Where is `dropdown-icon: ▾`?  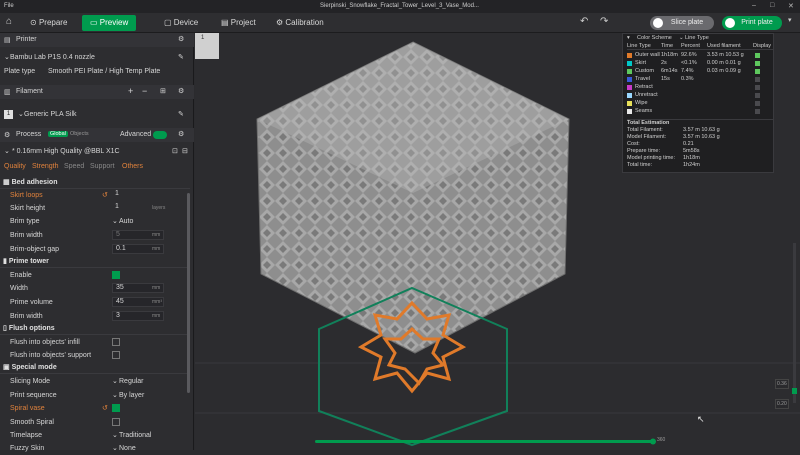
dropdown-icon: ▾ is located at coordinates (790, 20).